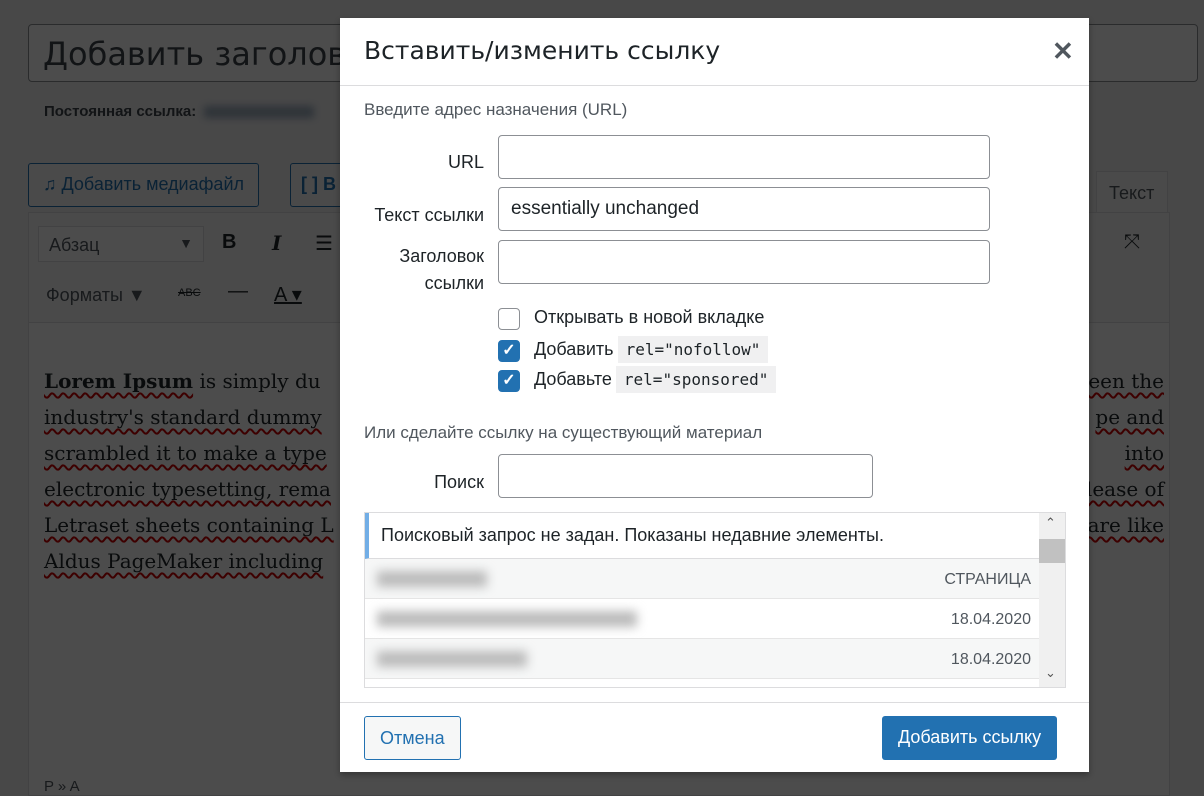 The height and width of the screenshot is (796, 1204). What do you see at coordinates (465, 162) in the screenshot?
I see `url-label: URL` at bounding box center [465, 162].